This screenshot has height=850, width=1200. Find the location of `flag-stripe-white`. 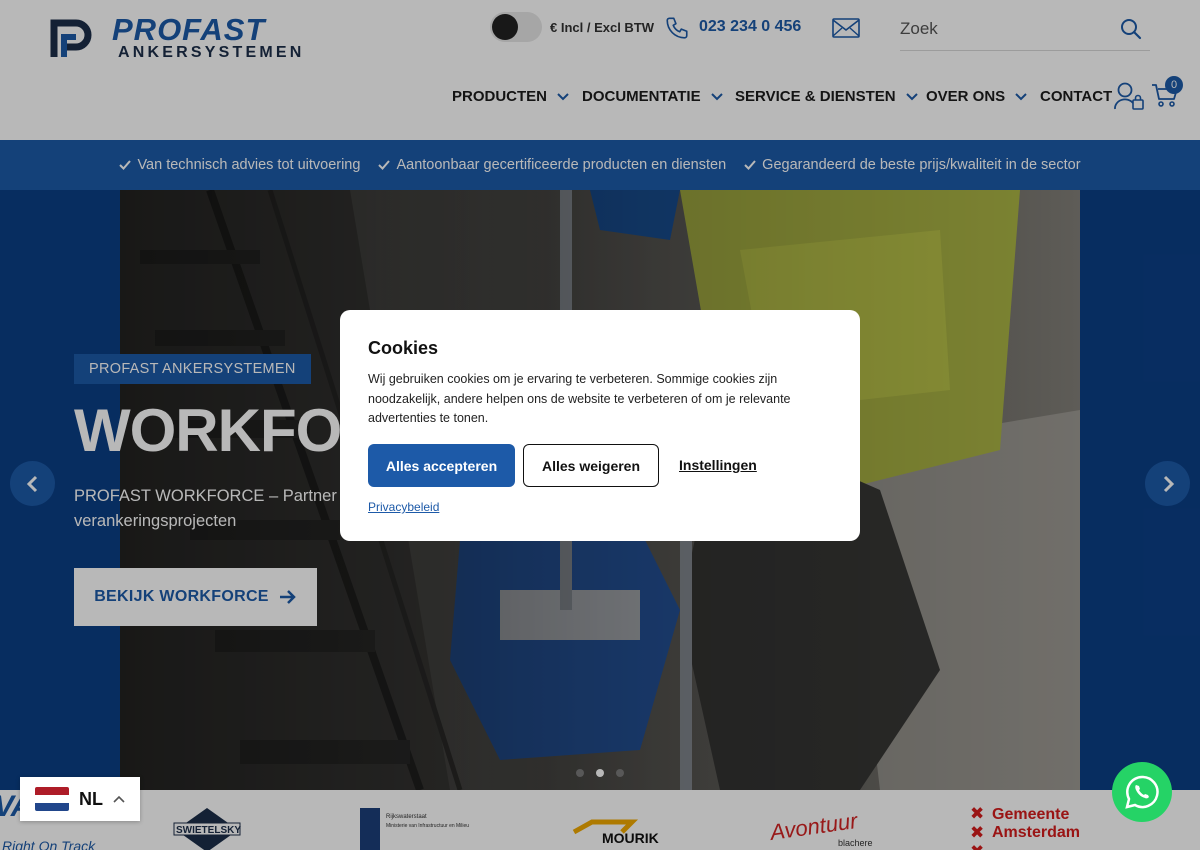

flag-stripe-white is located at coordinates (52, 799).